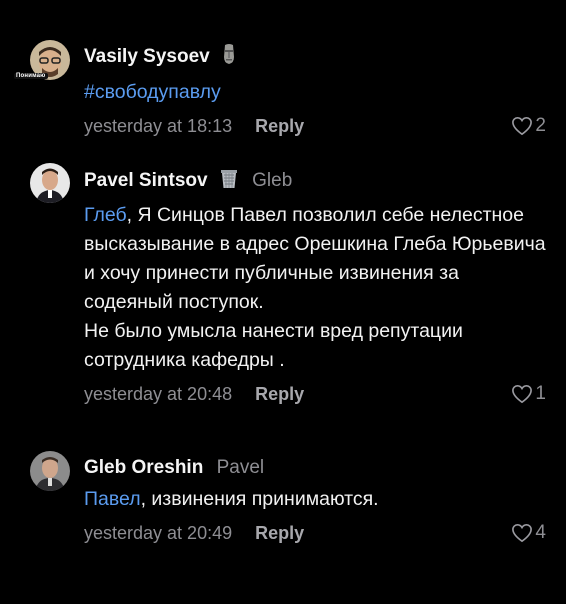 The width and height of the screenshot is (566, 604). I want to click on like-count: 4, so click(540, 532).